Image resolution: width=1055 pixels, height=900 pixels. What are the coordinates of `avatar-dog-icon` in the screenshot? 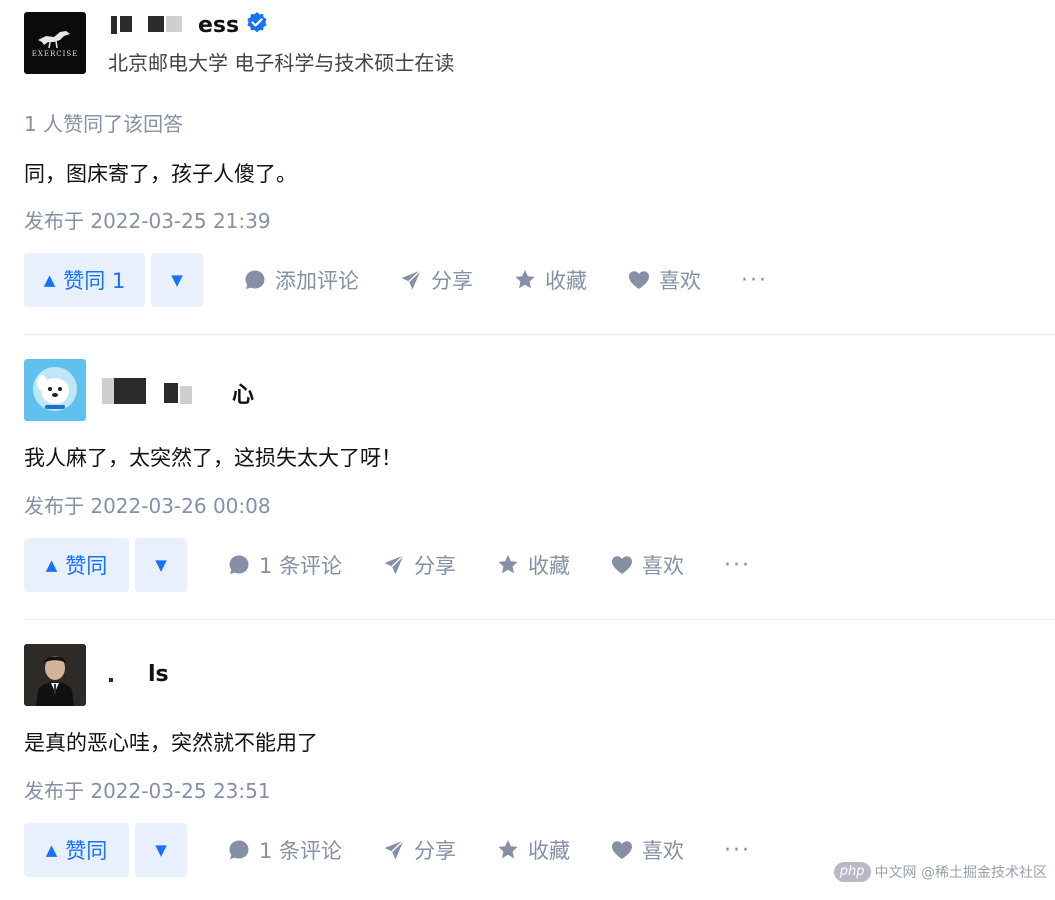 It's located at (55, 389).